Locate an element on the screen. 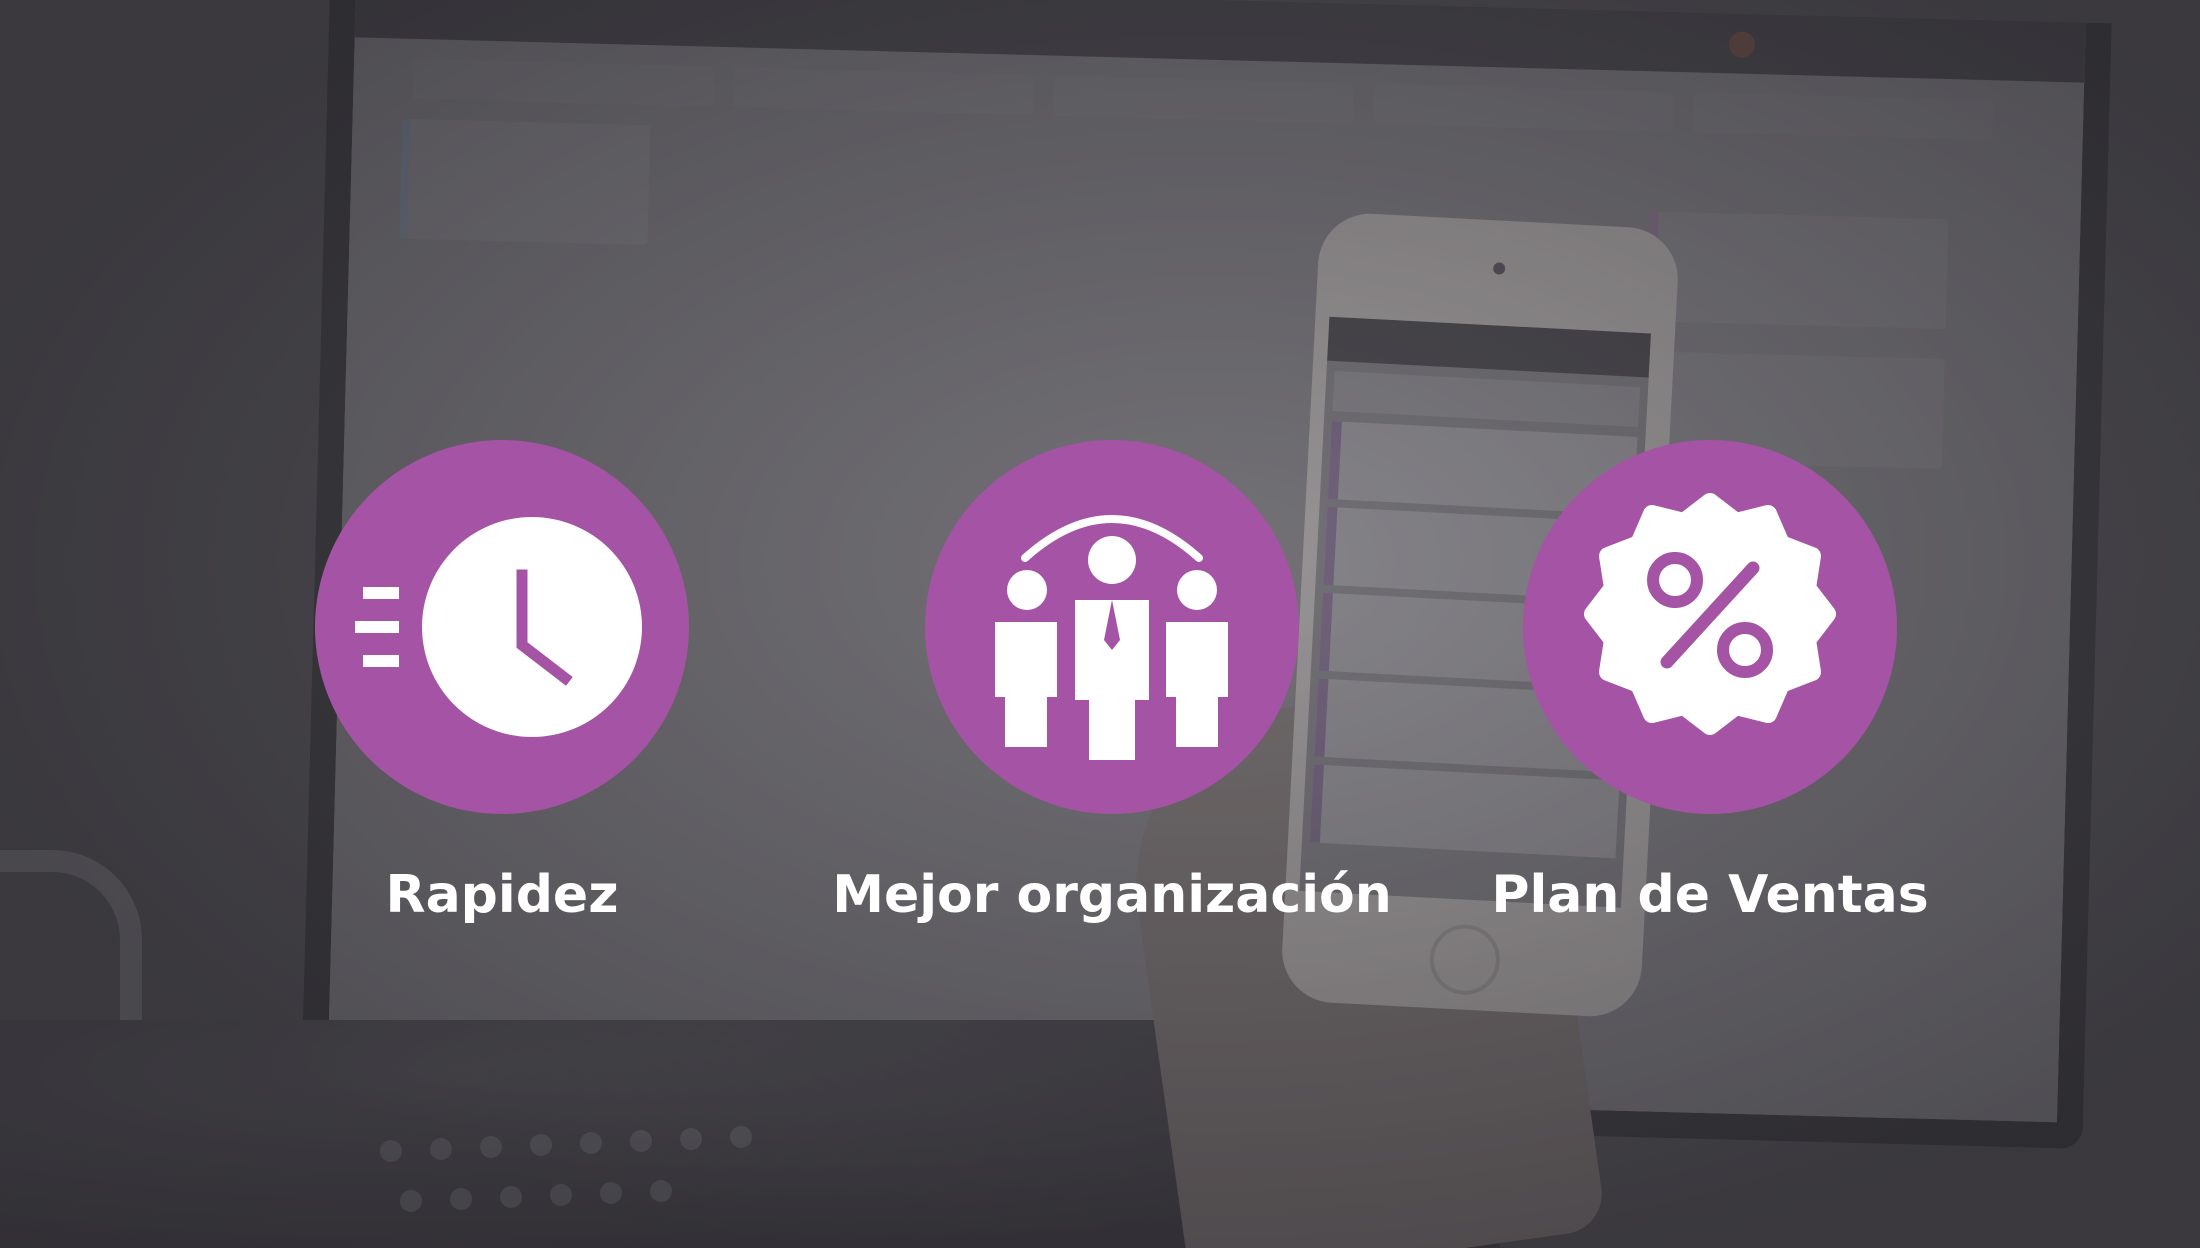 This screenshot has width=2200, height=1248. feature-label: Plan de Ventas is located at coordinates (1710, 895).